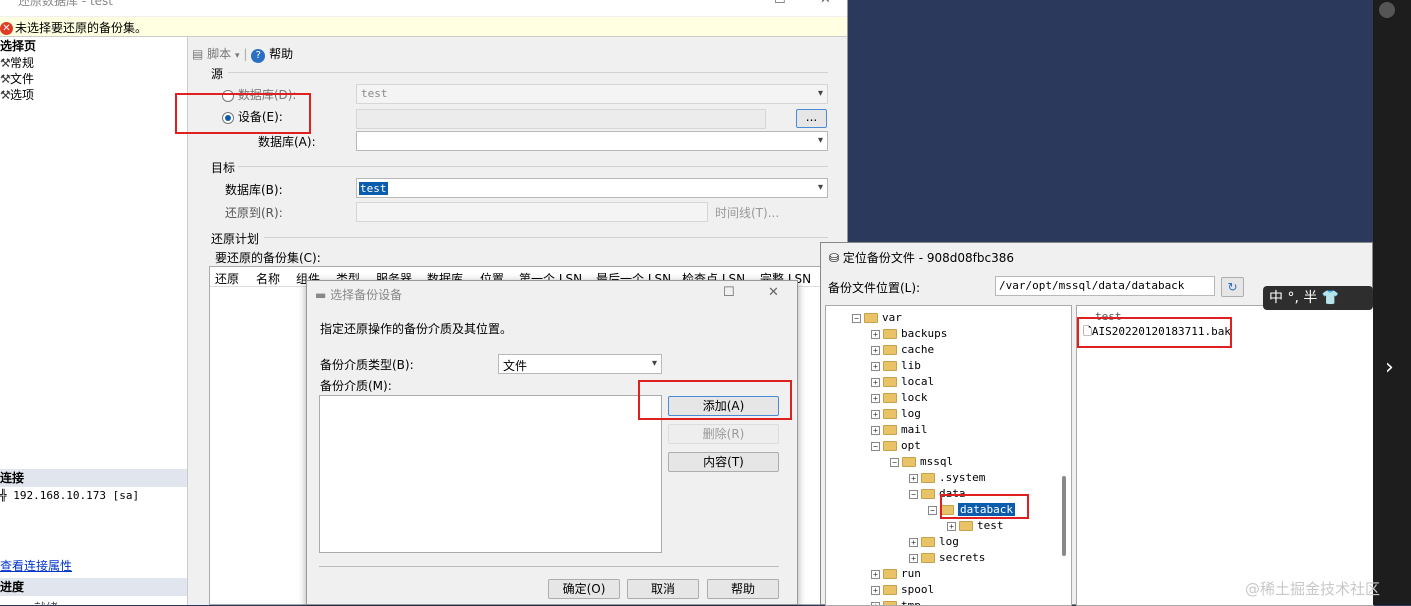 This screenshot has height=606, width=1411. Describe the element at coordinates (1225, 455) in the screenshot. I see `file-list: test 🗋AIS20220120183711.bak` at that location.